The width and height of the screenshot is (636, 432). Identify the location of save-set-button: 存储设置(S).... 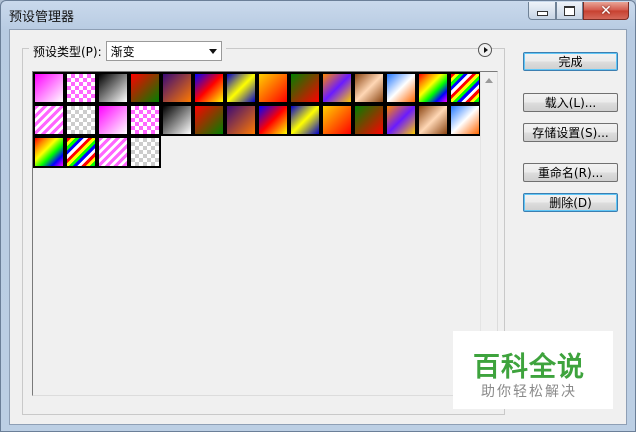
(570, 132).